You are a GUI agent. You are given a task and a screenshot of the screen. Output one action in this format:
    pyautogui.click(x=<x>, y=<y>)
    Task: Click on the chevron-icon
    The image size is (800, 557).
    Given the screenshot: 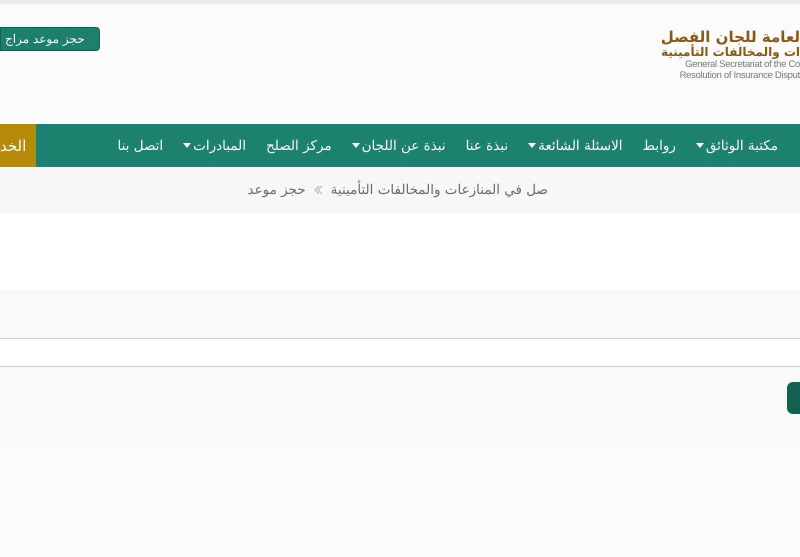 What is the action you would take?
    pyautogui.click(x=318, y=190)
    